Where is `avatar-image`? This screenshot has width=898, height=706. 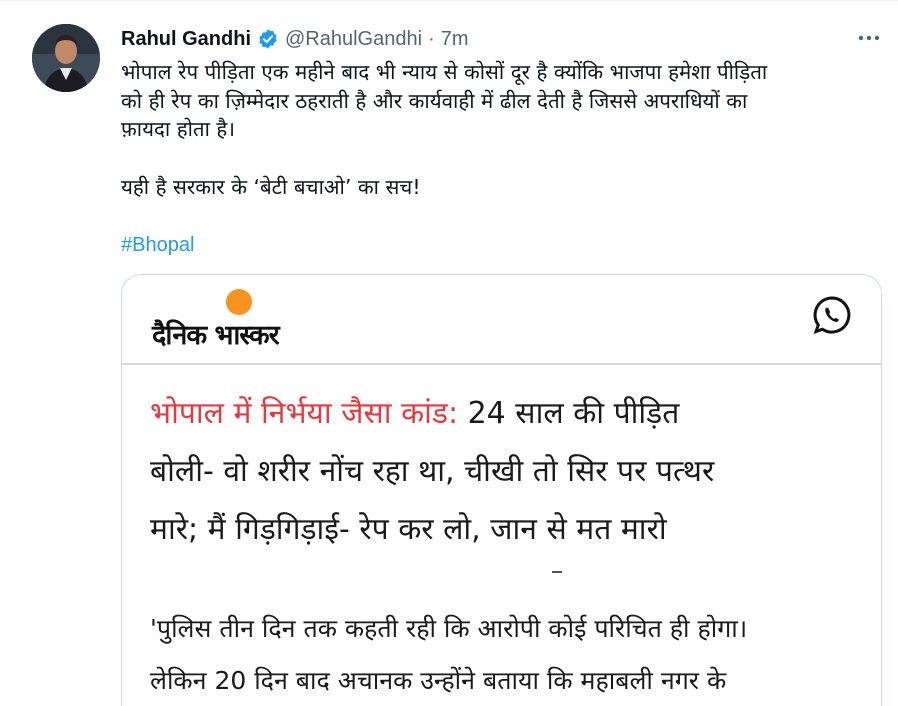 avatar-image is located at coordinates (66, 58).